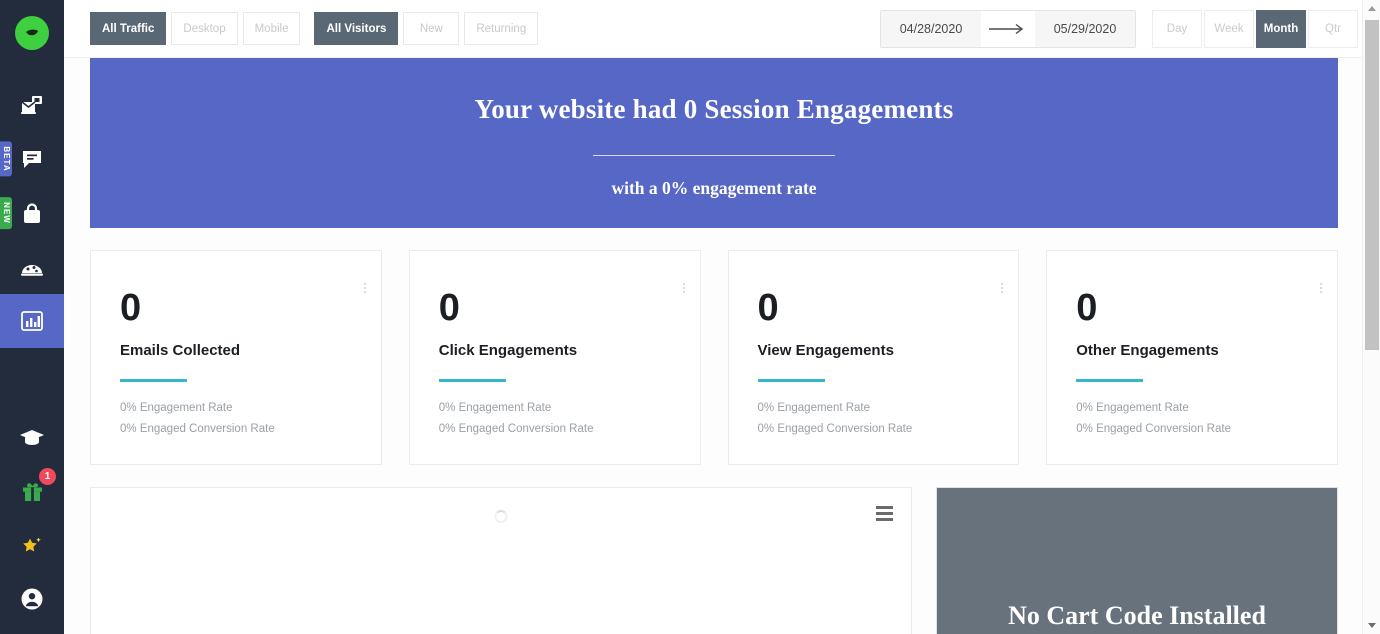  What do you see at coordinates (501, 560) in the screenshot?
I see `chart-panel` at bounding box center [501, 560].